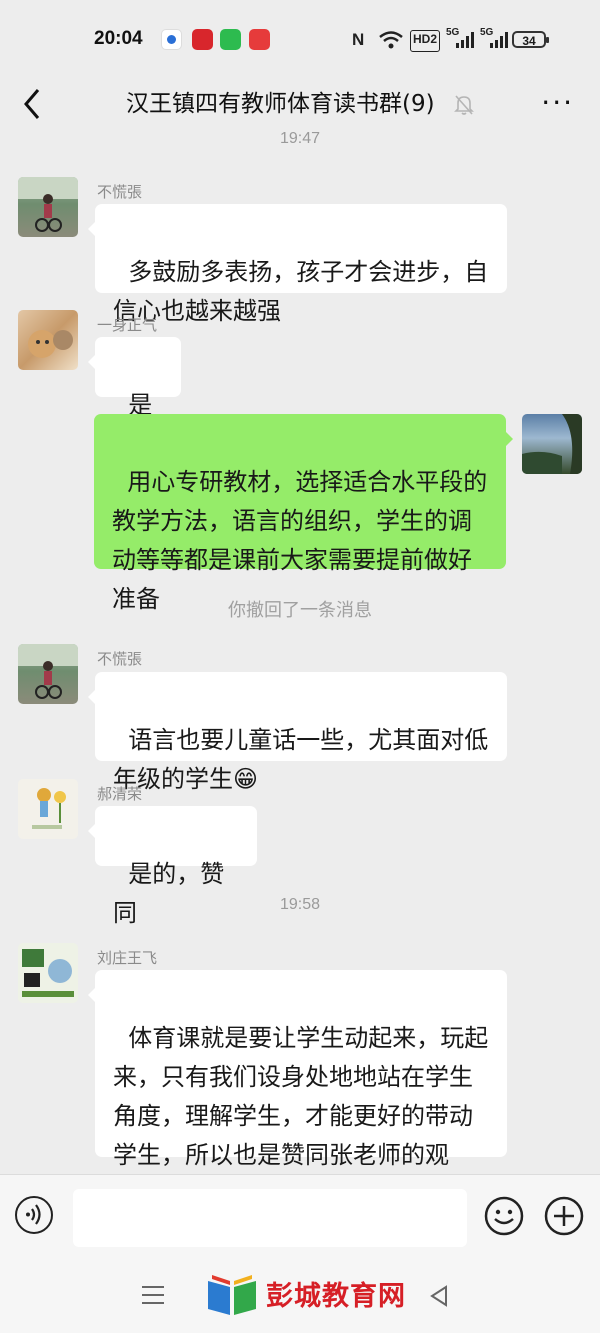 This screenshot has width=600, height=1333. I want to click on message-bubble: 多鼓励多表扬，孩子才会进步，自 信心也越来越强, so click(297, 264).